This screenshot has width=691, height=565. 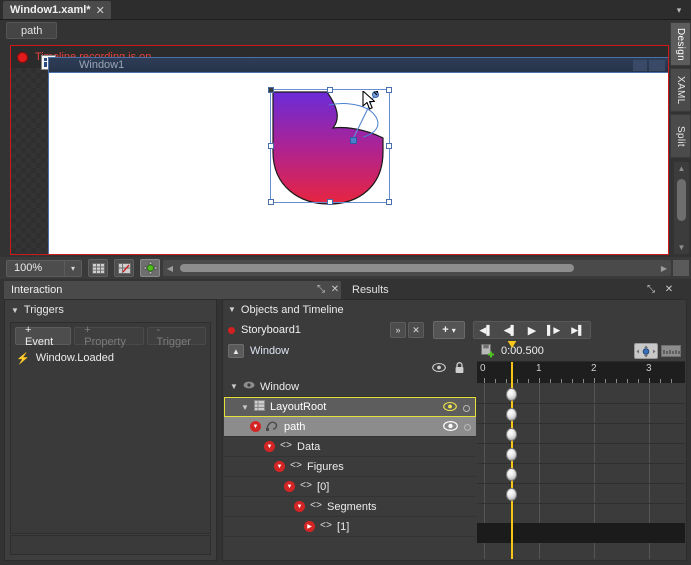 I want to click on triggers-section-header: ▼ Triggers, so click(x=110, y=310).